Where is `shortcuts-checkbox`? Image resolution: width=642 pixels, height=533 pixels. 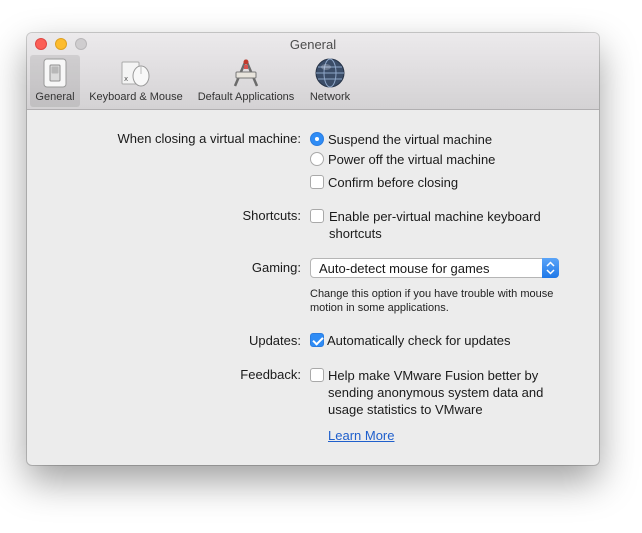
shortcuts-checkbox is located at coordinates (317, 216).